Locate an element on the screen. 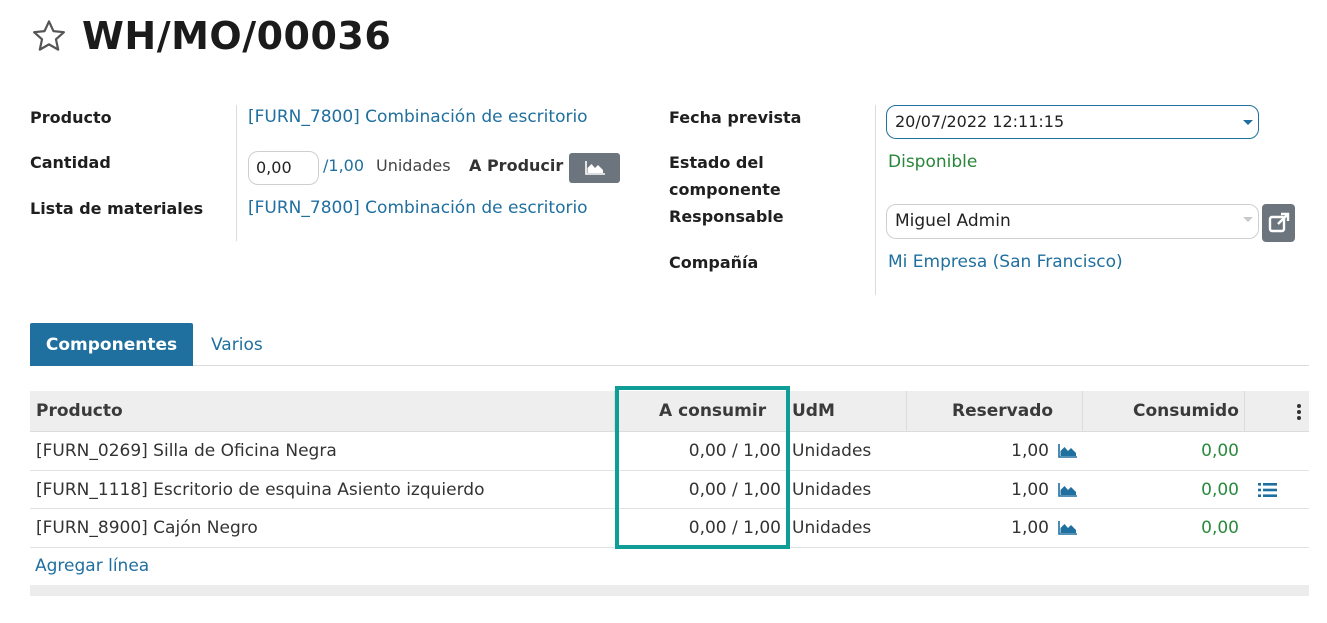 The width and height of the screenshot is (1327, 623). date-caret-down-icon is located at coordinates (1248, 122).